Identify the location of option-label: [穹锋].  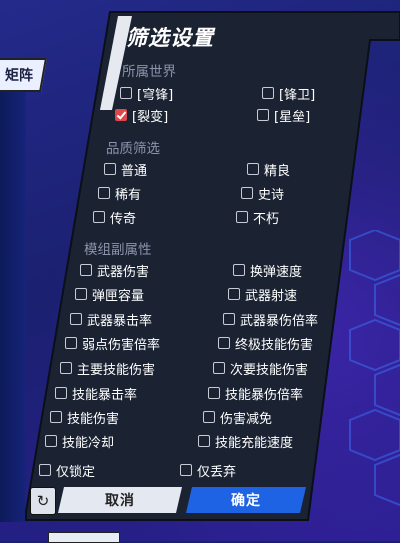
(155, 95).